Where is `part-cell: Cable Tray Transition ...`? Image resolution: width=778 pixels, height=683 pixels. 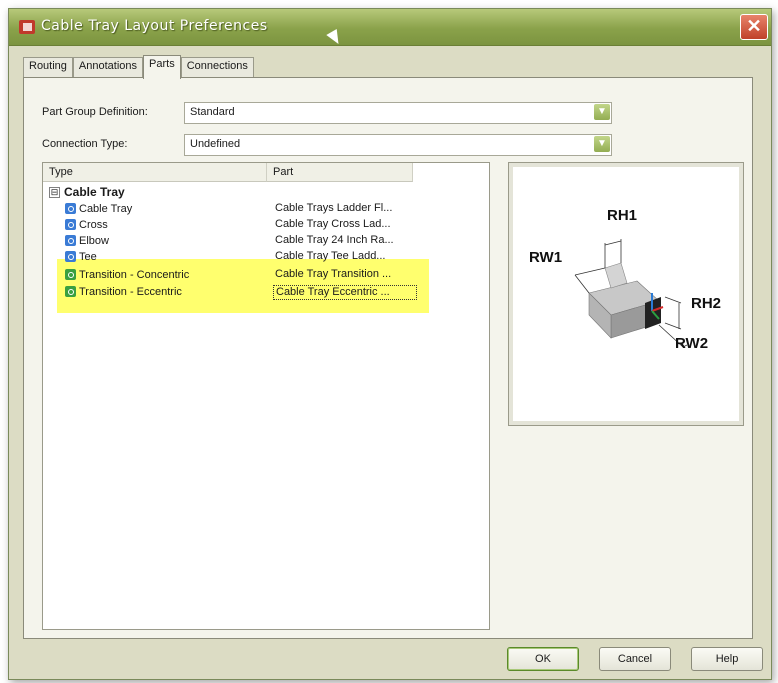
part-cell: Cable Tray Transition ... is located at coordinates (344, 274).